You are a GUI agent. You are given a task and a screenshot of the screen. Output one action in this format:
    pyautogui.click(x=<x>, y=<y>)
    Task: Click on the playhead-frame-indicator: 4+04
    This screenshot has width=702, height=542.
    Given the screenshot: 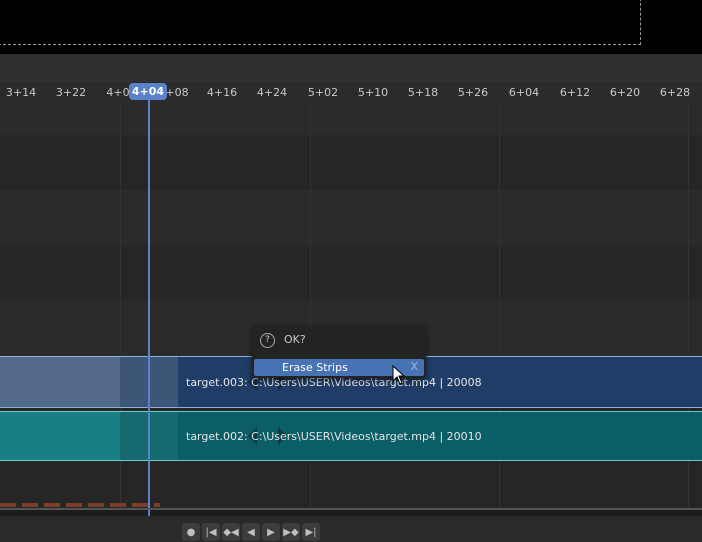 What is the action you would take?
    pyautogui.click(x=148, y=91)
    